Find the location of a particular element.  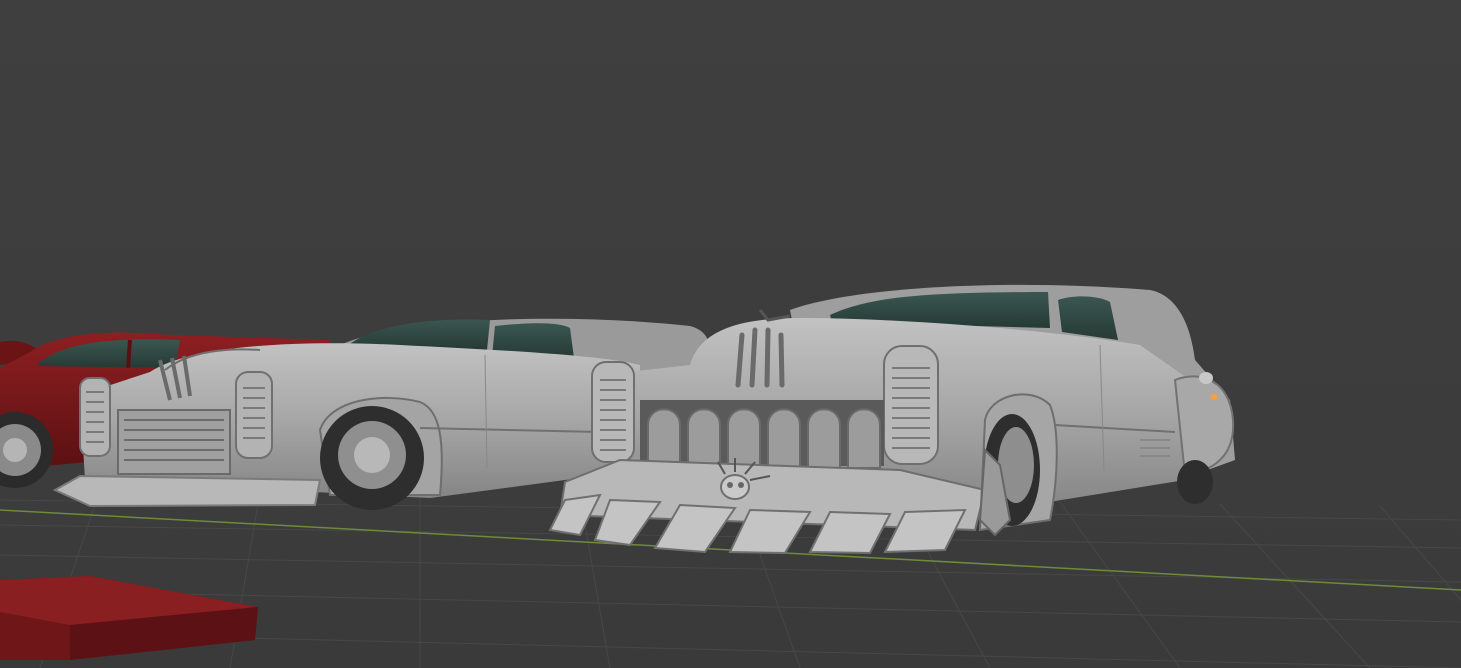

origin-dot is located at coordinates (1214, 397).